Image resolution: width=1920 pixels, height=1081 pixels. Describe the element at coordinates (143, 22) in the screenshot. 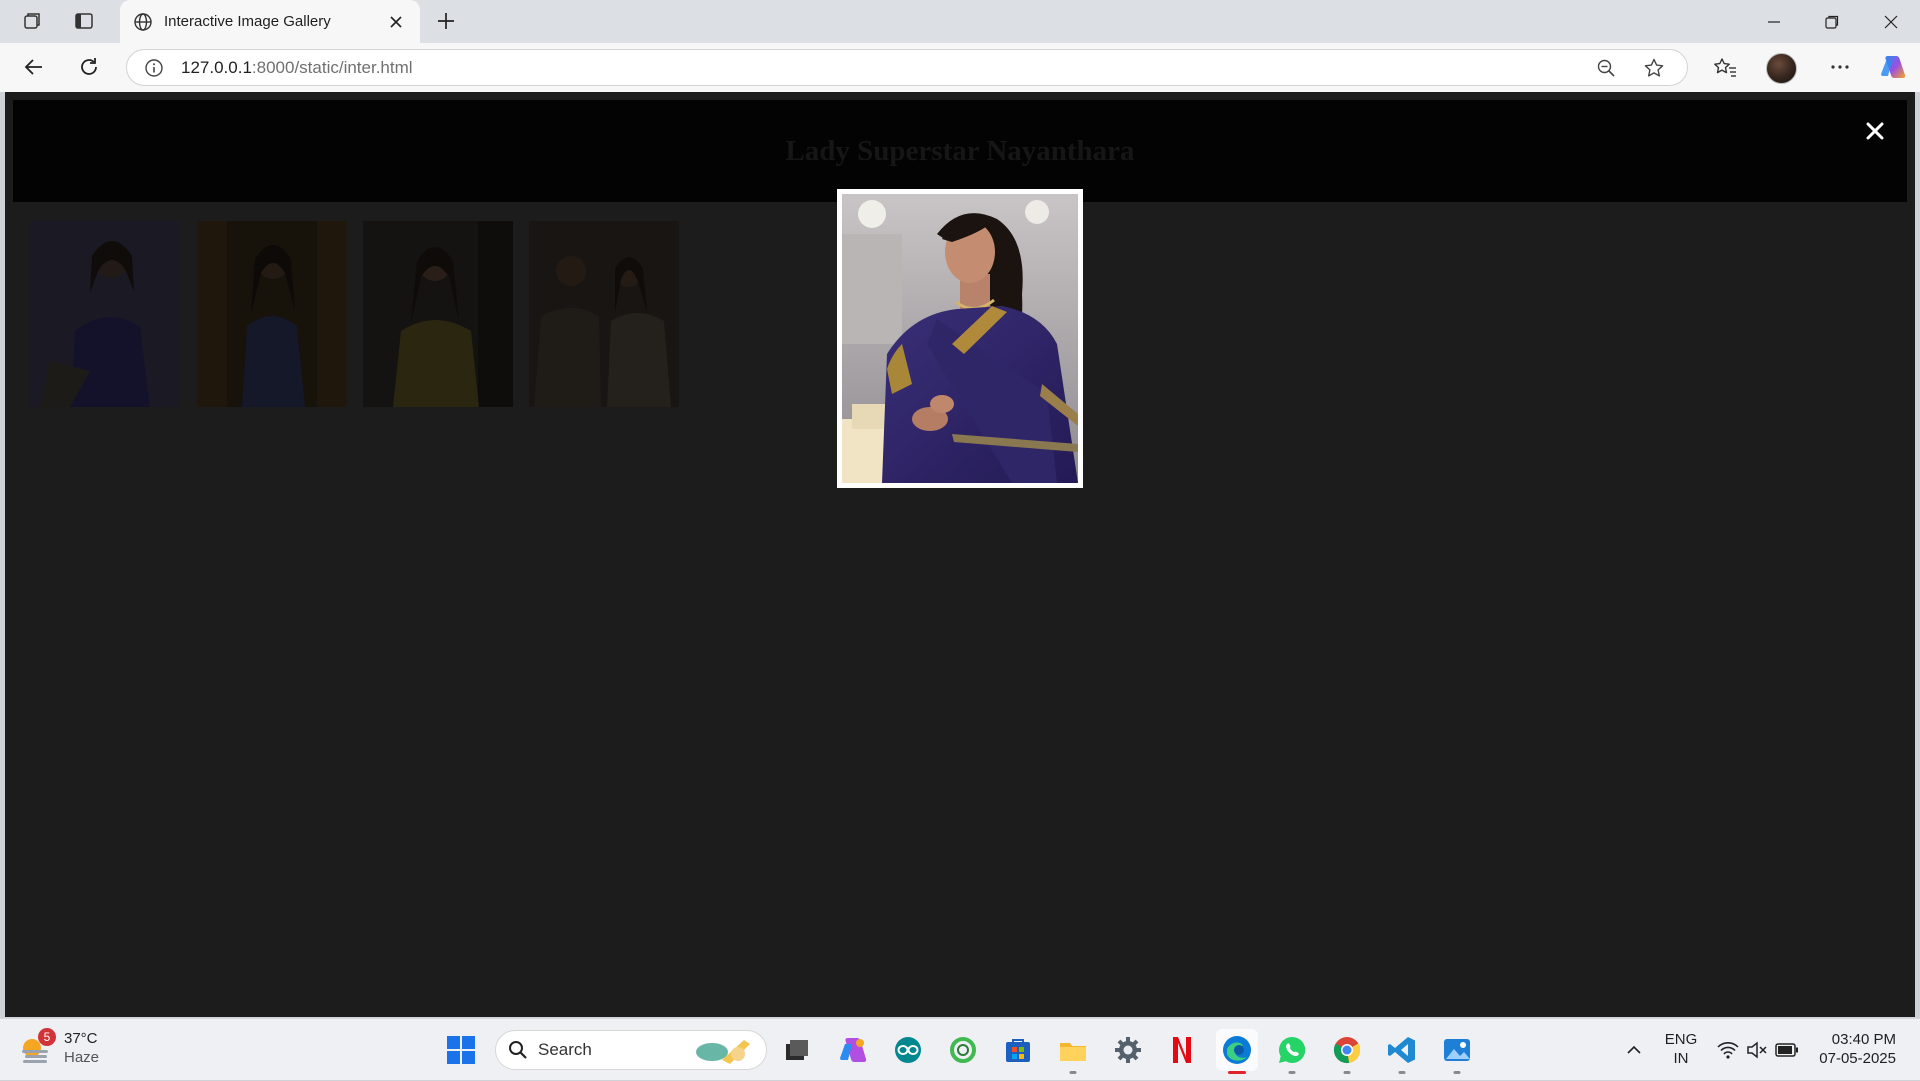

I see `globe-icon` at that location.